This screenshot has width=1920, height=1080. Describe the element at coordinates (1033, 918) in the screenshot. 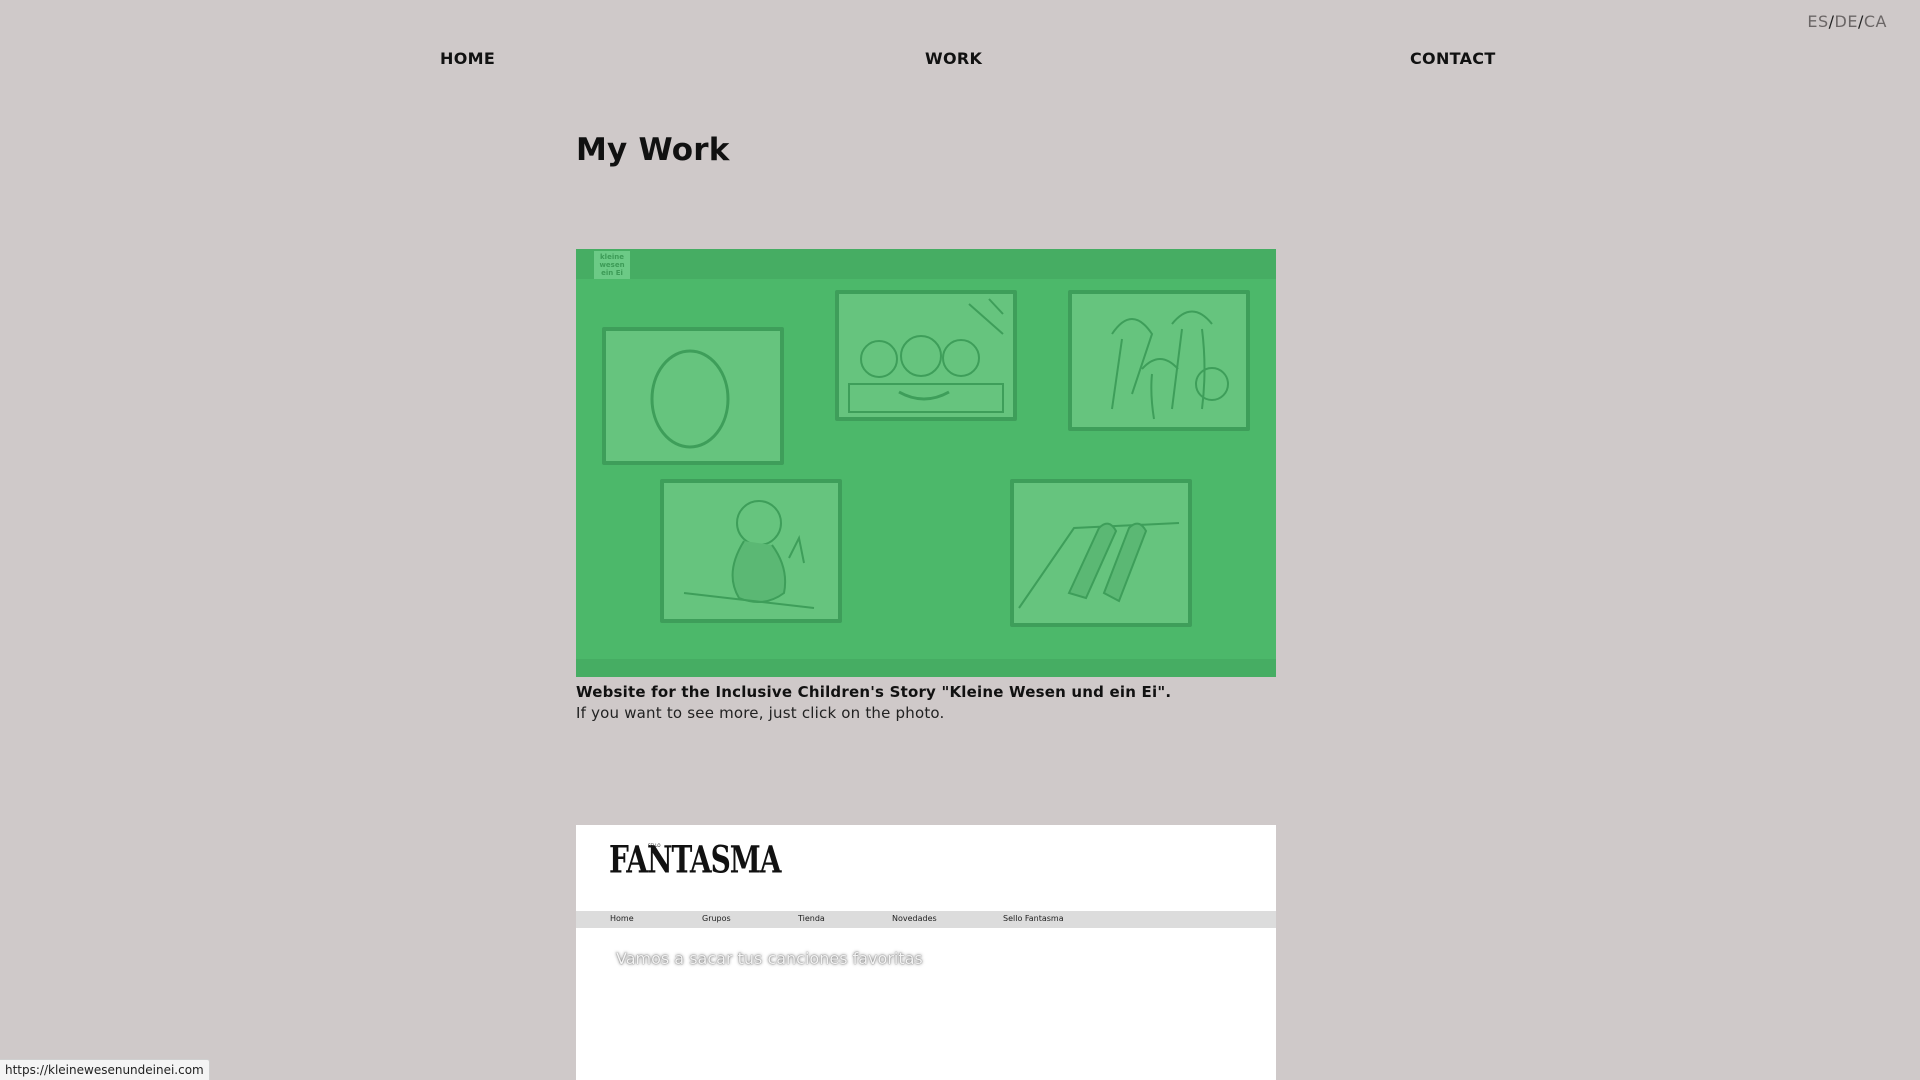

I see `fantasma-nav-sello-fantasma: Sello Fantasma` at that location.